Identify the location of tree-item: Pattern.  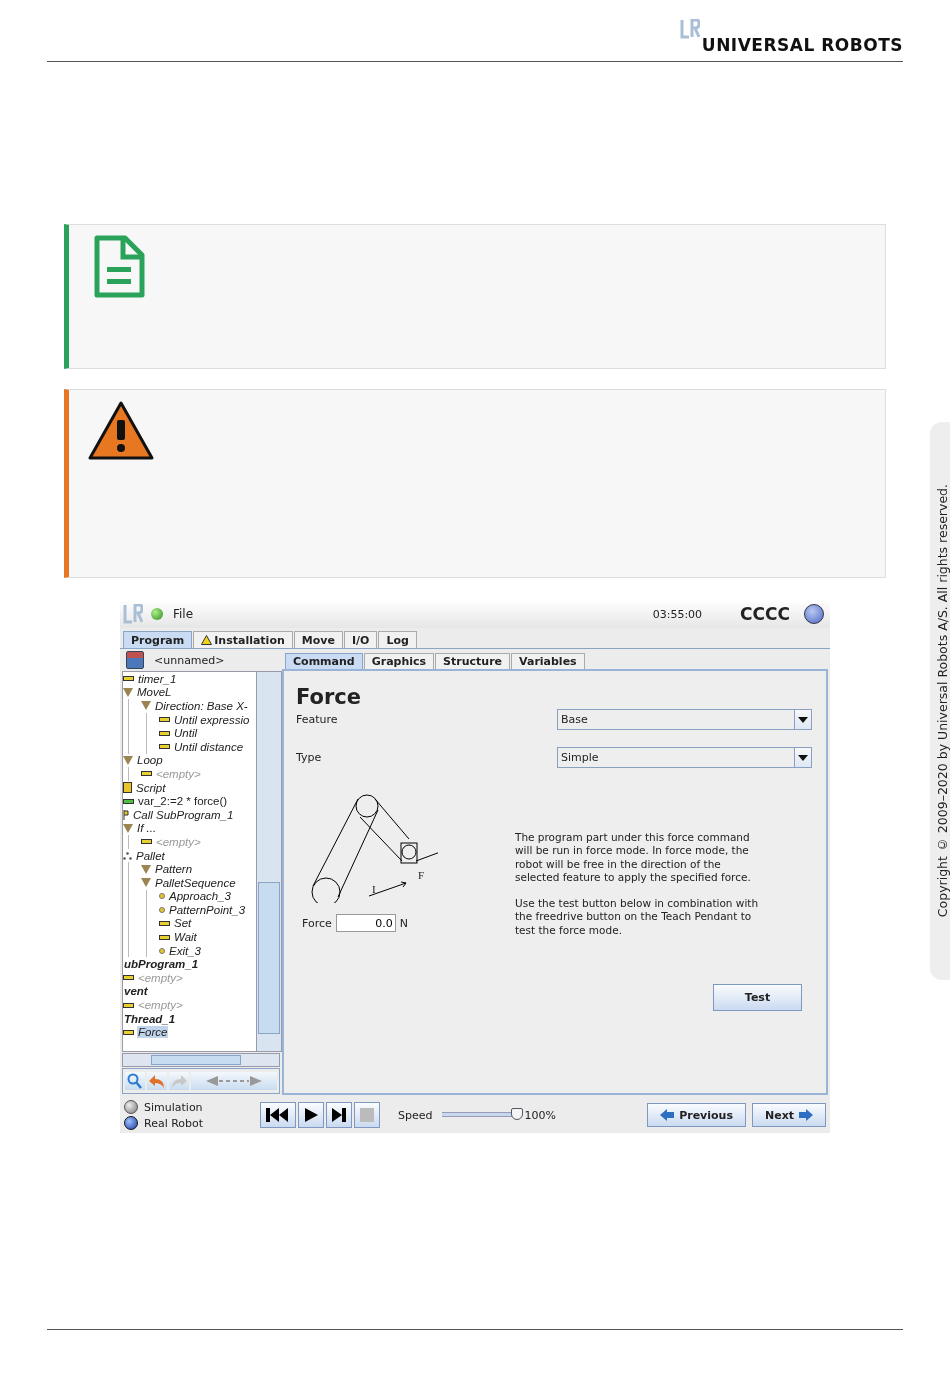
(174, 869).